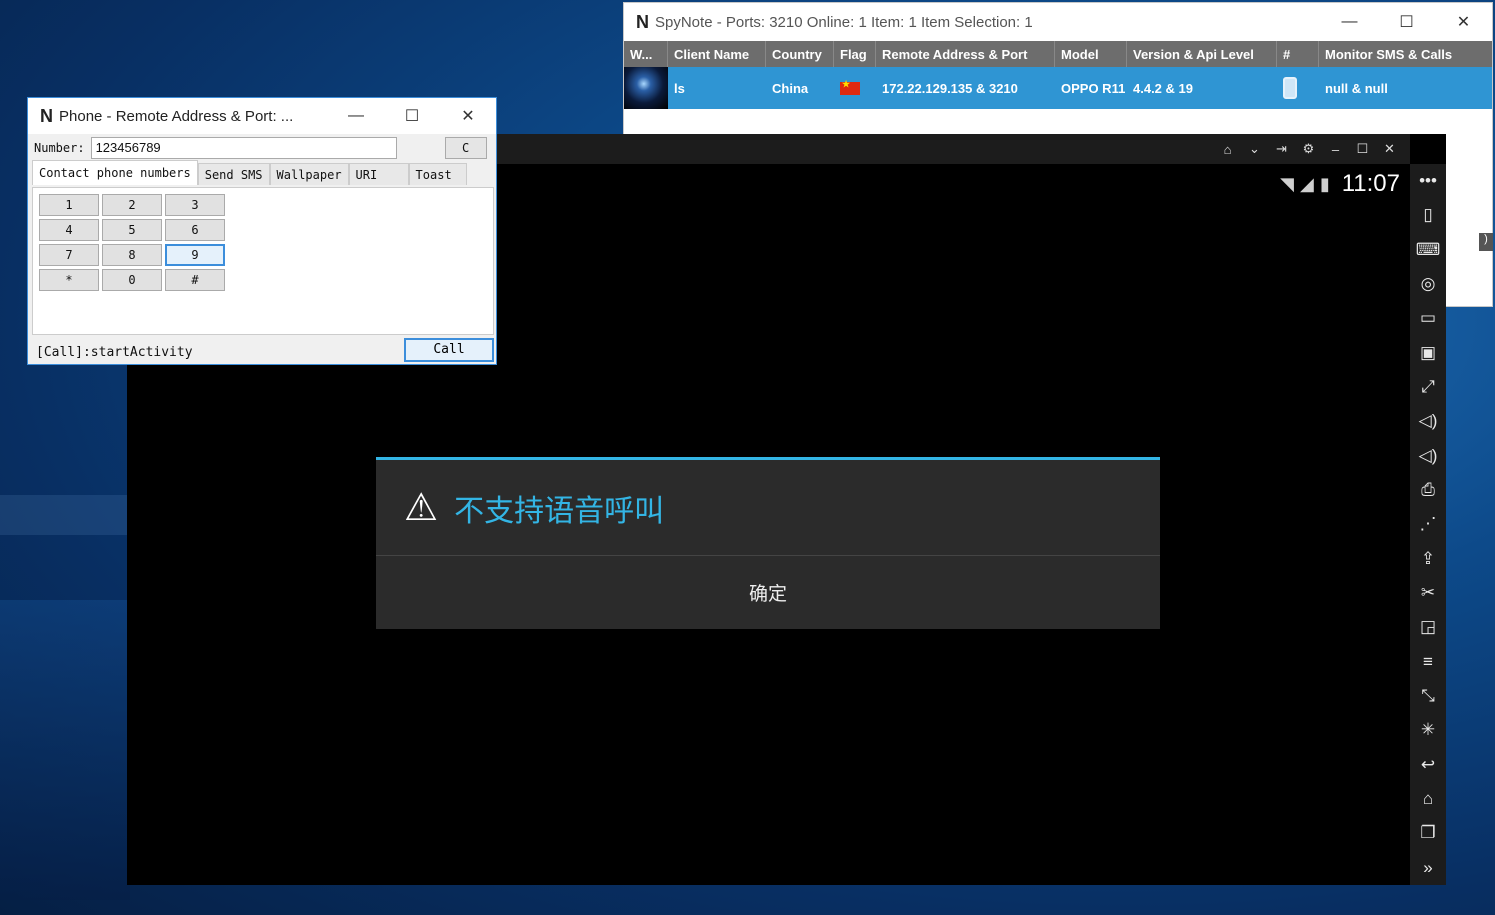  Describe the element at coordinates (1428, 662) in the screenshot. I see `menu-icon: ≡` at that location.